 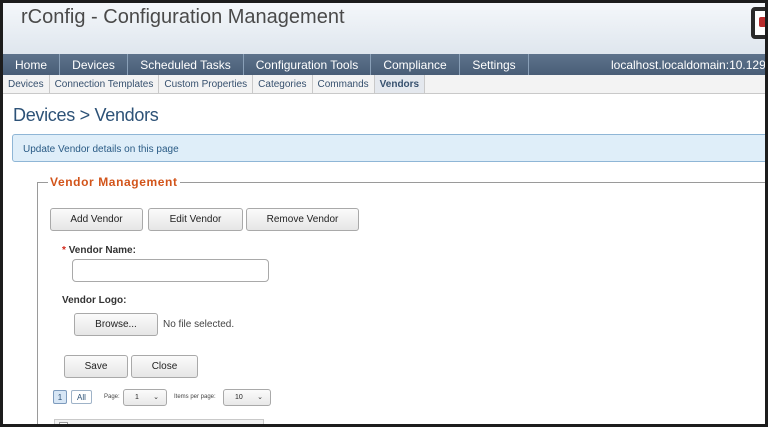 I want to click on vendor-name-label-text: Vendor Name:, so click(x=102, y=250).